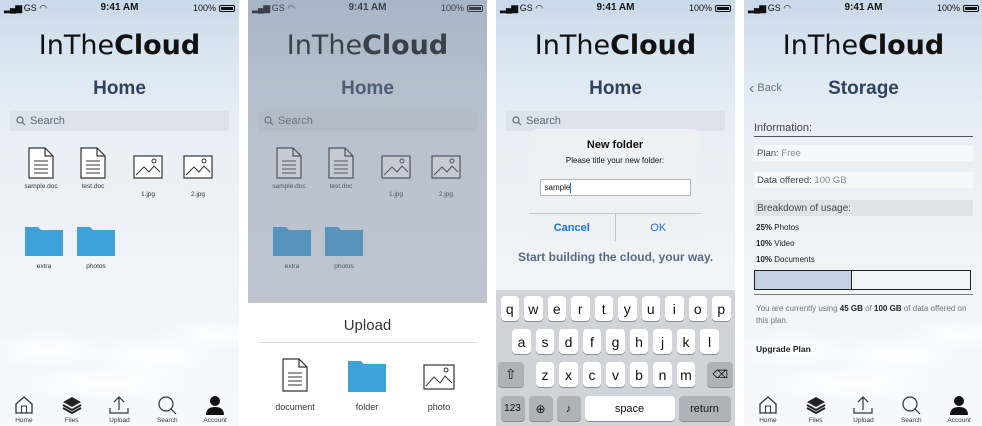 The height and width of the screenshot is (426, 982). Describe the element at coordinates (709, 341) in the screenshot. I see `key: l` at that location.